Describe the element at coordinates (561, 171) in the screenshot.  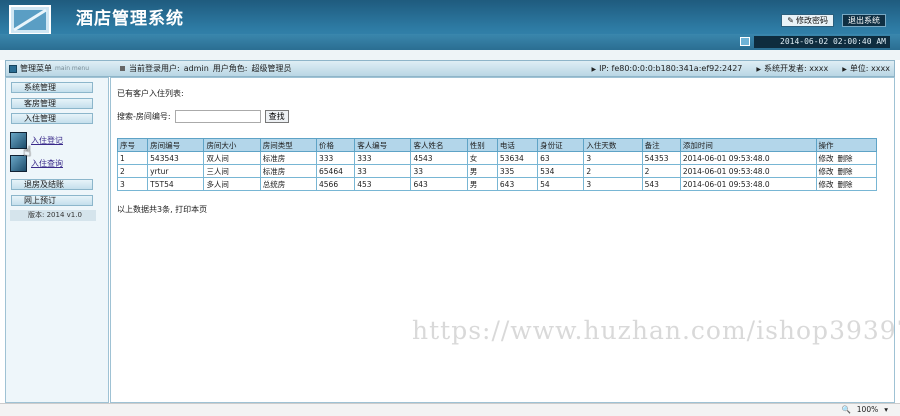
I see `table-cell: 534` at that location.